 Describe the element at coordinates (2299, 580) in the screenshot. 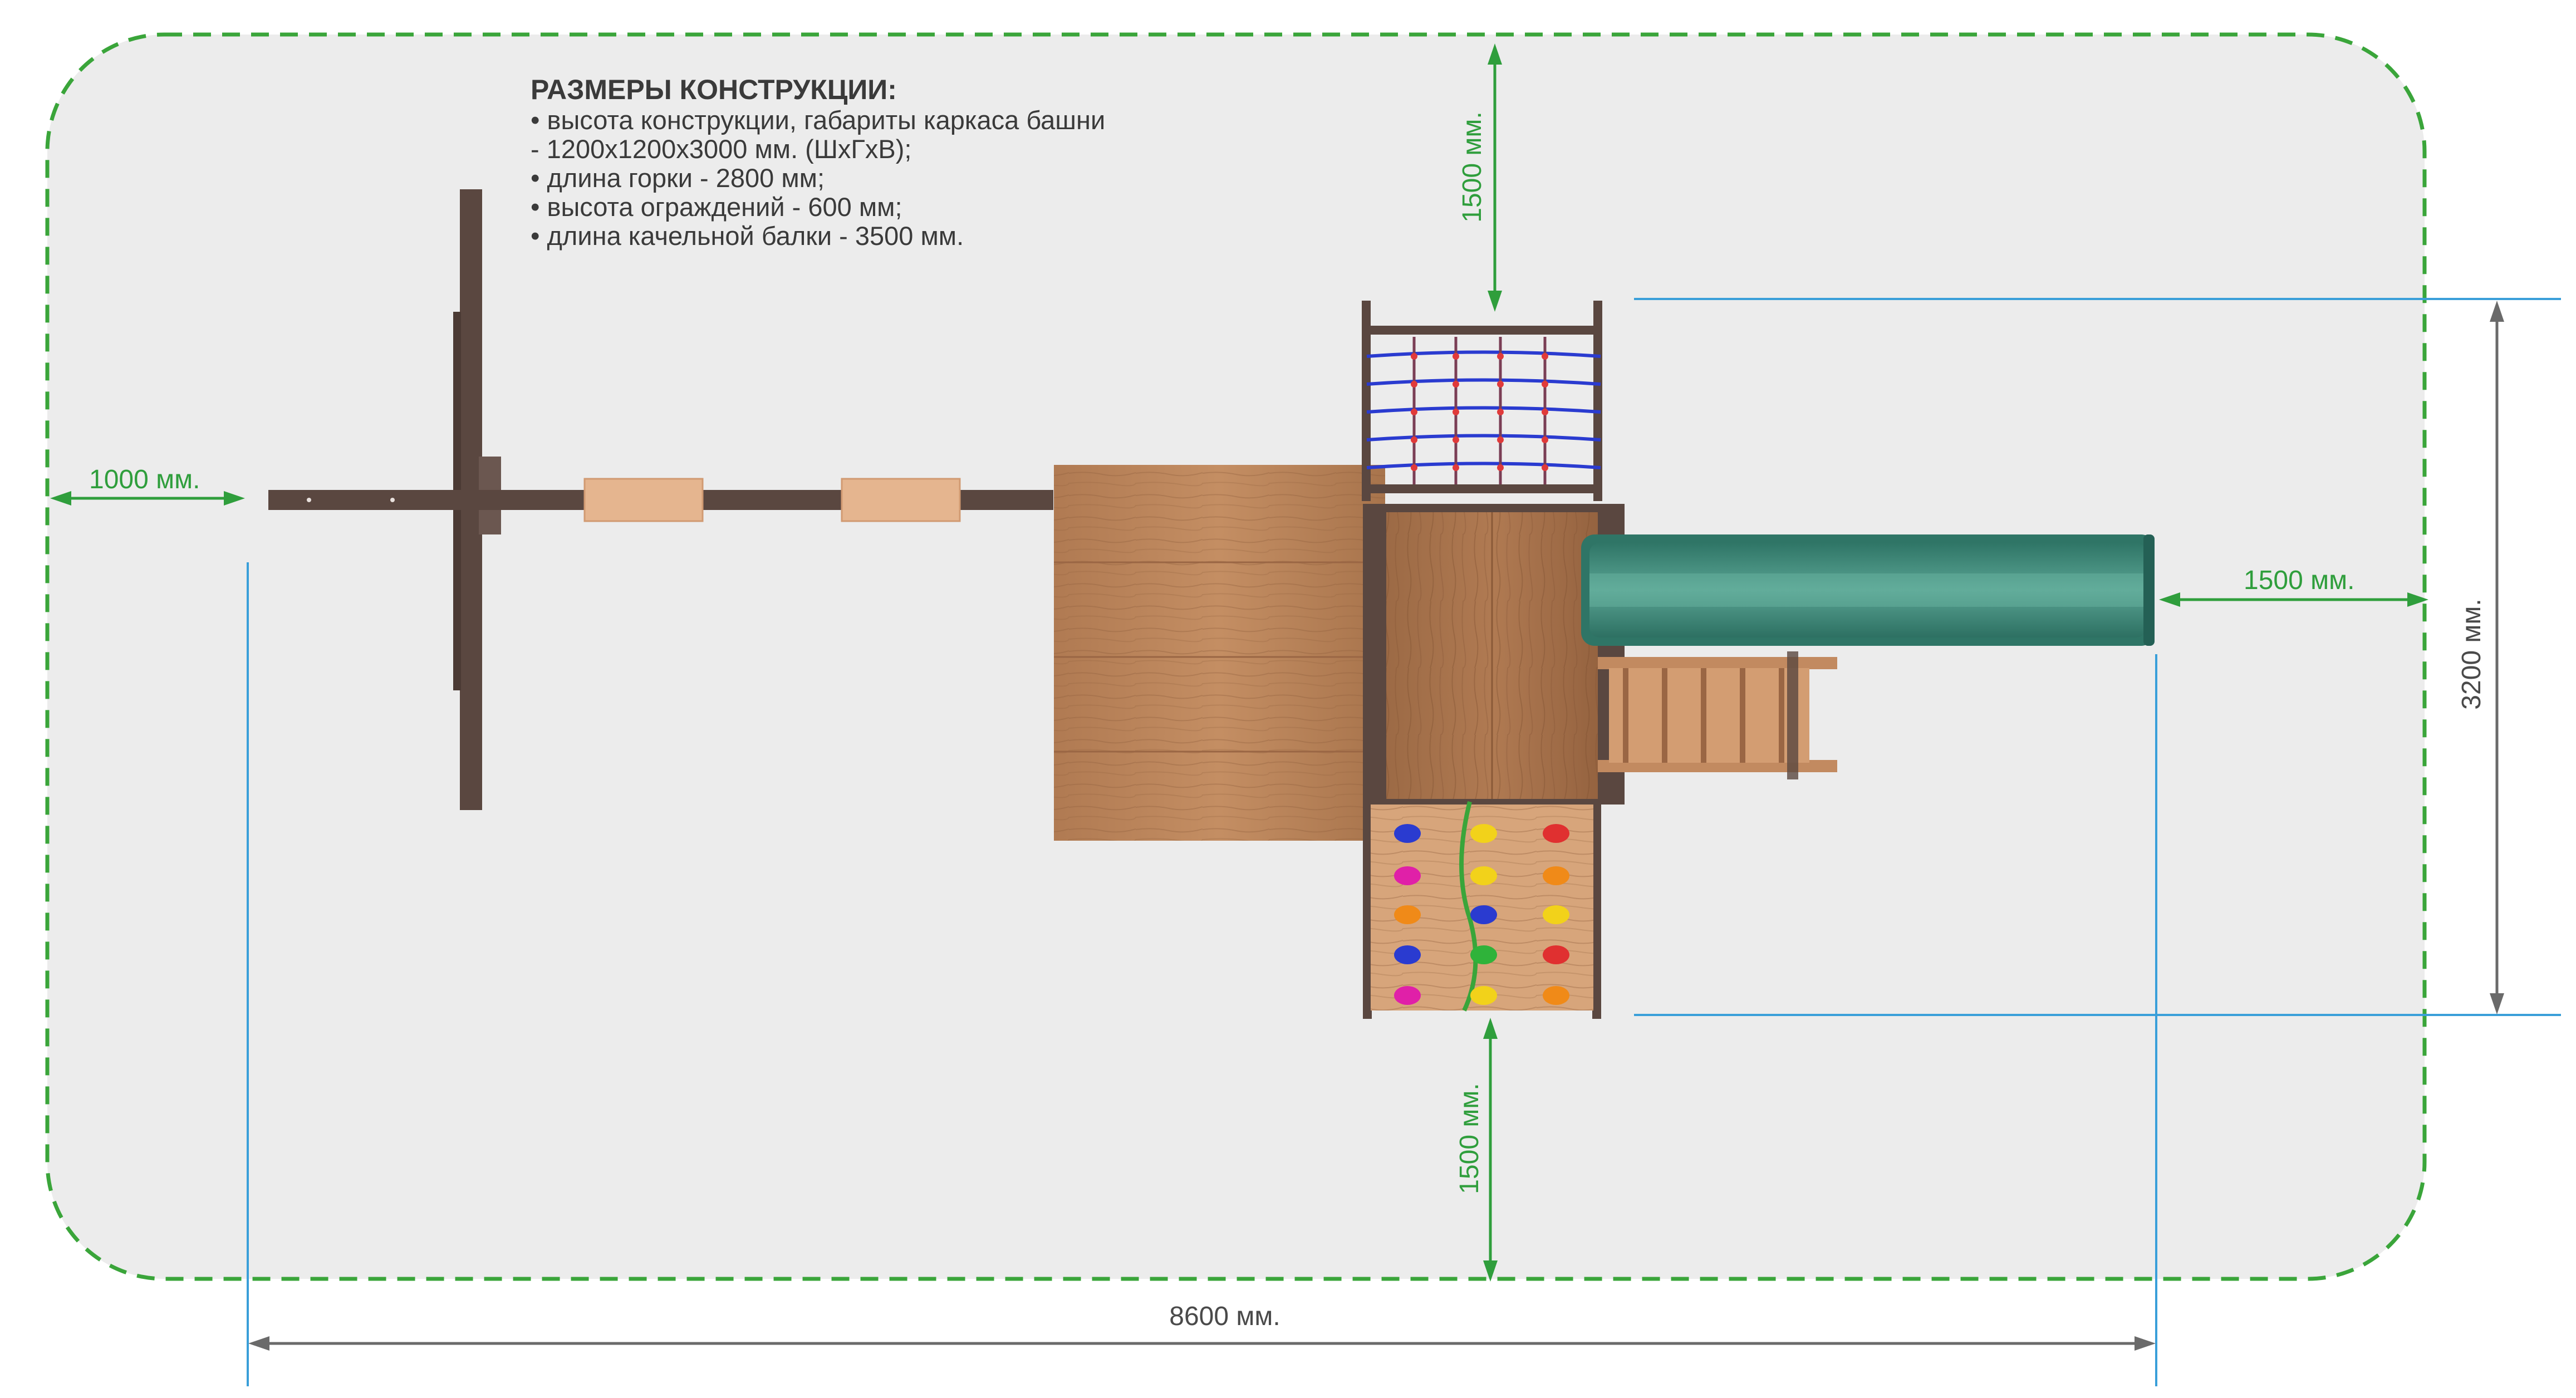

I see `dimension-label-right: 1500 мм.` at that location.